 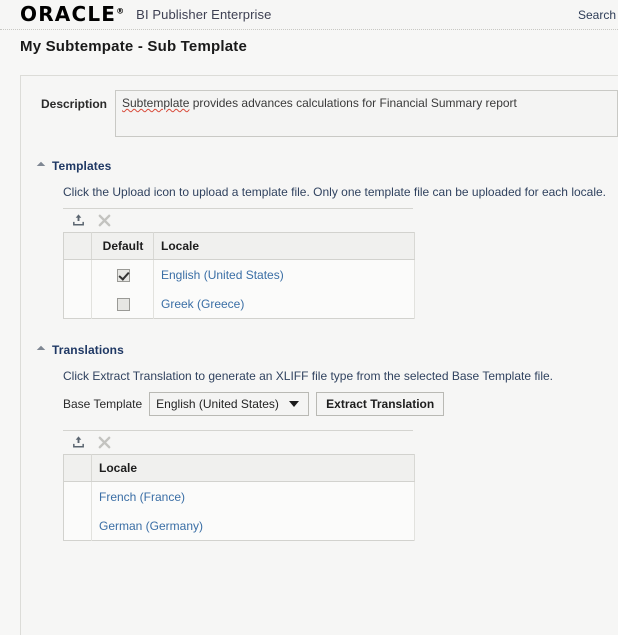 I want to click on translations-col-select, so click(x=77, y=468).